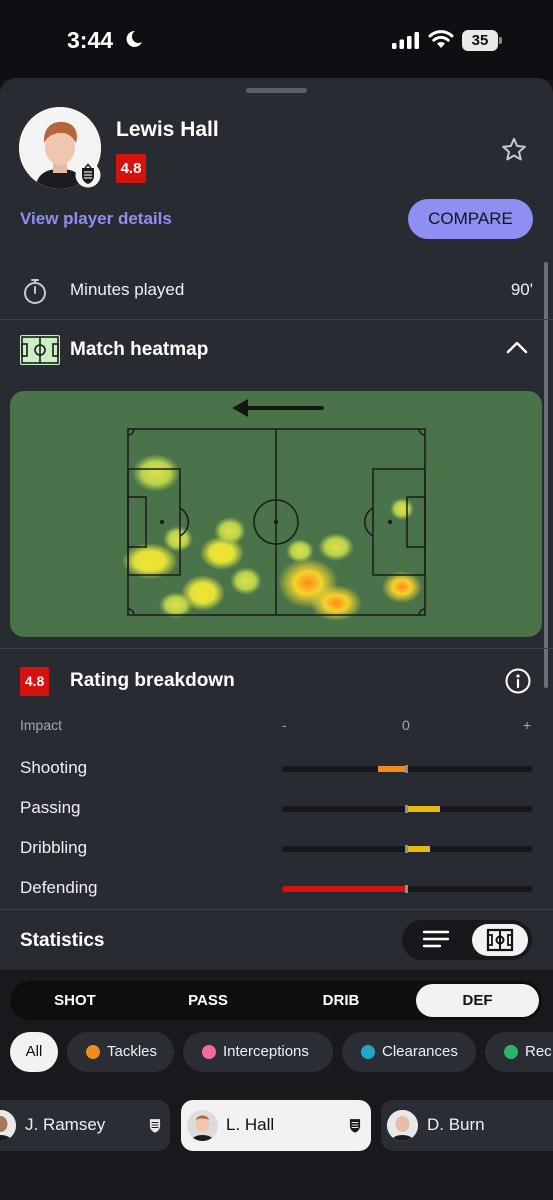 The image size is (553, 1200). Describe the element at coordinates (93, 1052) in the screenshot. I see `tackles-dot-icon` at that location.